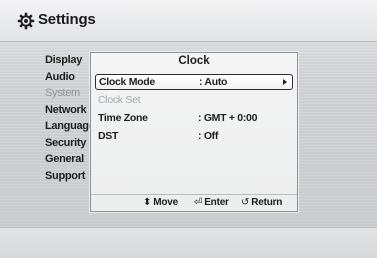  Describe the element at coordinates (188, 242) in the screenshot. I see `bottom-bar` at that location.